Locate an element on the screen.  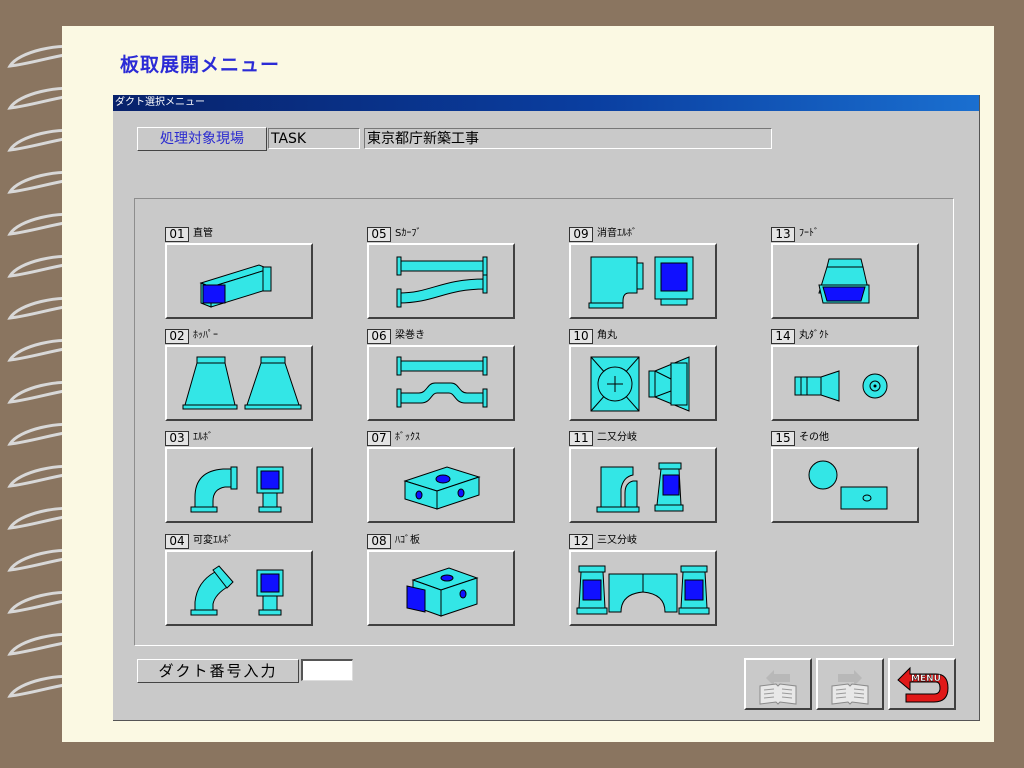
duct-item-01: 01 直管 is located at coordinates (241, 276).